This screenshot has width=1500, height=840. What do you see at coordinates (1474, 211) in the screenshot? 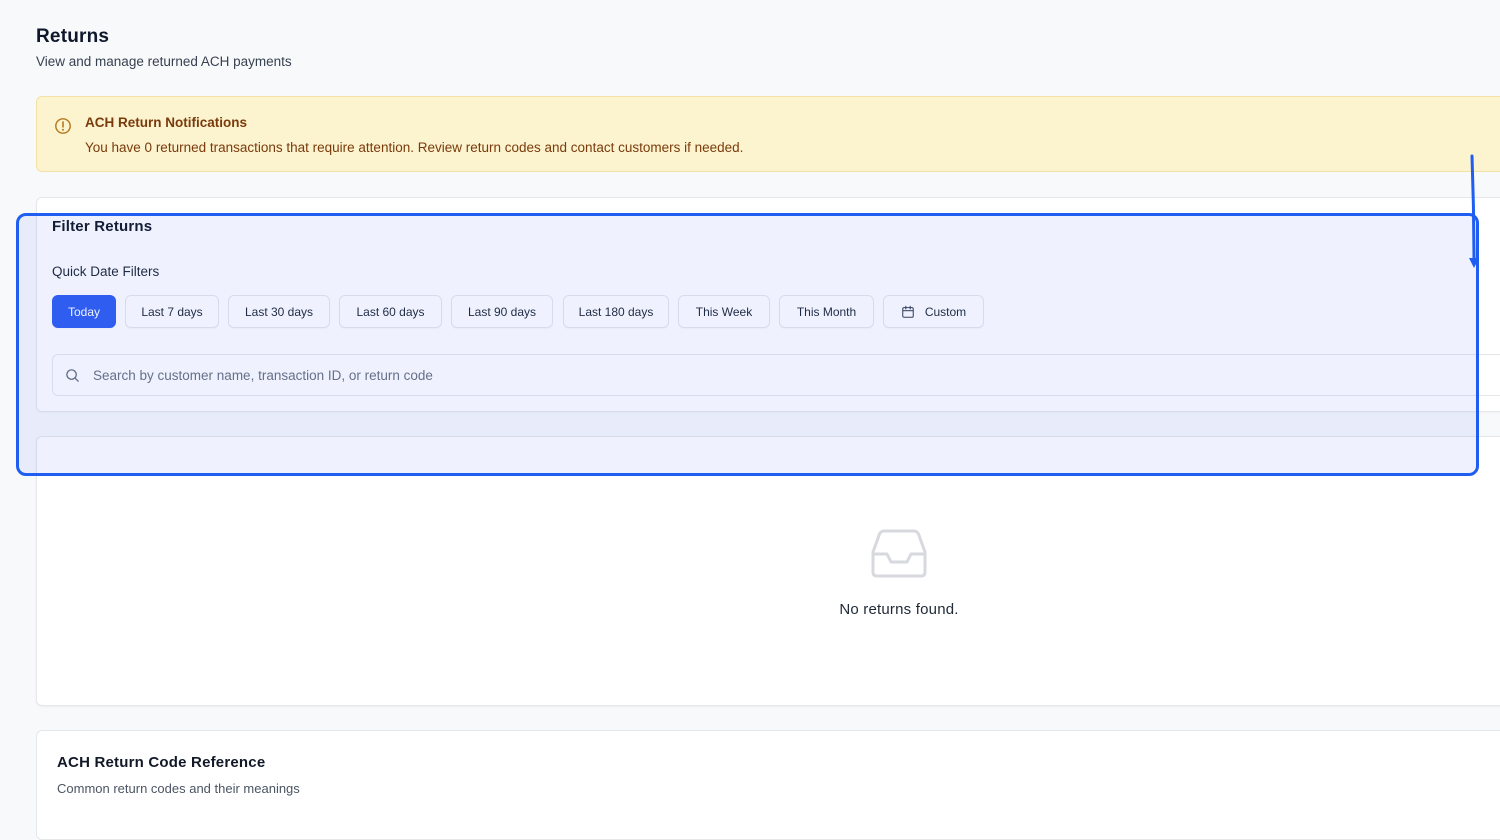
I see `annotation-arrow-icon` at bounding box center [1474, 211].